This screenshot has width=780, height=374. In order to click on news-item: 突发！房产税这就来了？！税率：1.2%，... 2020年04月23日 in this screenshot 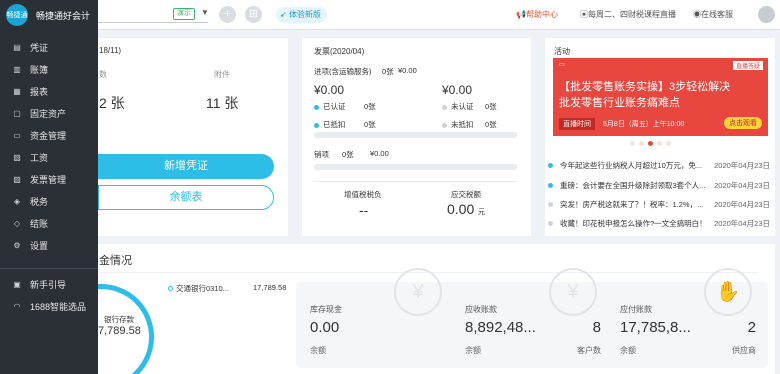, I will do `click(660, 205)`.